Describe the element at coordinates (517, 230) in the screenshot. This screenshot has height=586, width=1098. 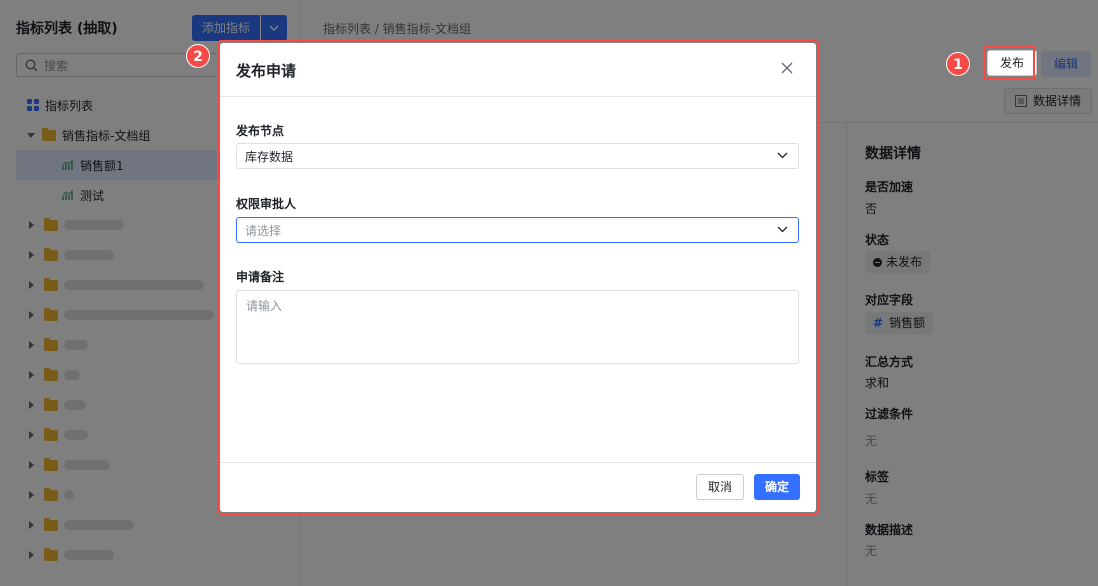
I see `approver-select: 请选择` at that location.